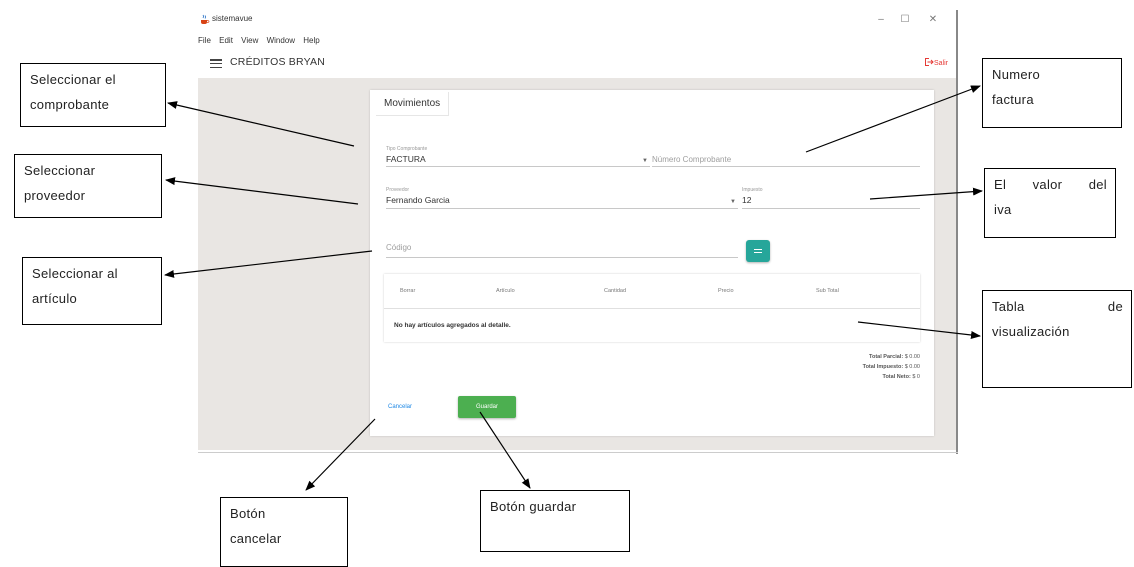 This screenshot has width=1134, height=567. I want to click on arrow-factura, so click(893, 119).